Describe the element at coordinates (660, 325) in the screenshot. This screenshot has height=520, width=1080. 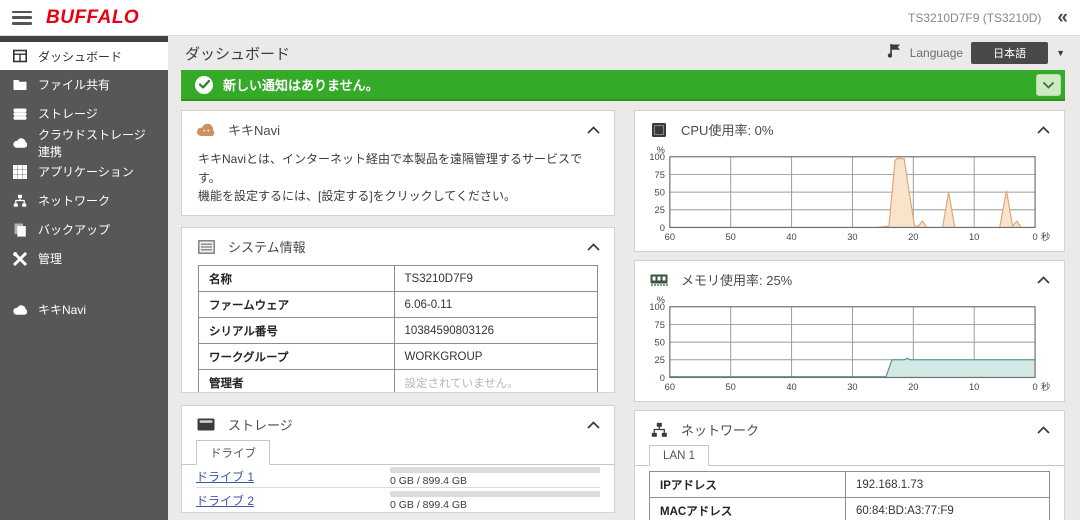
I see `svg-text: 75` at that location.